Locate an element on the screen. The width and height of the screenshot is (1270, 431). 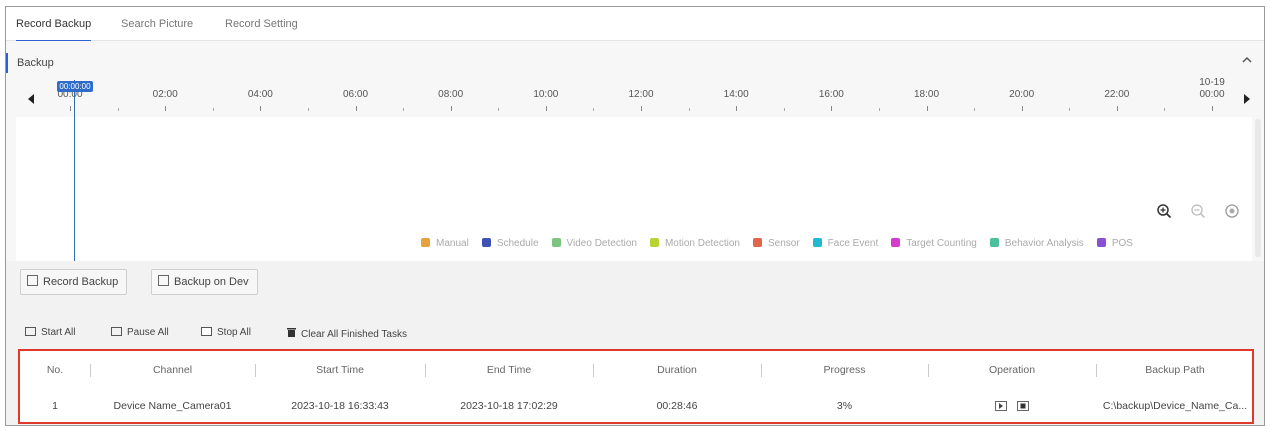
section-indicator is located at coordinates (7, 63).